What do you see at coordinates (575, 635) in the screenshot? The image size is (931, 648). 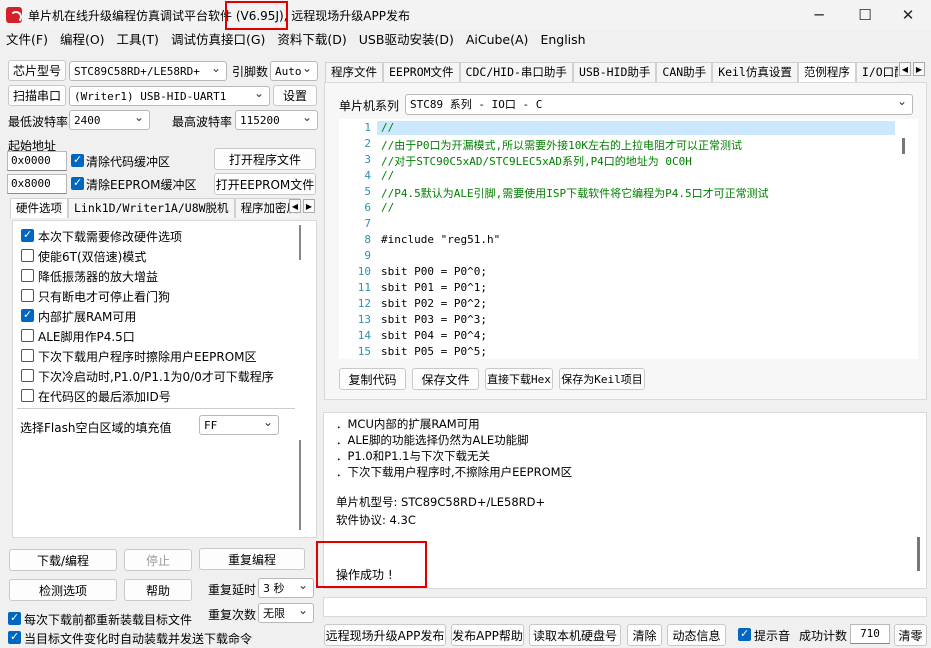 I see `read-disk-id-button: 读取本机硬盘号` at bounding box center [575, 635].